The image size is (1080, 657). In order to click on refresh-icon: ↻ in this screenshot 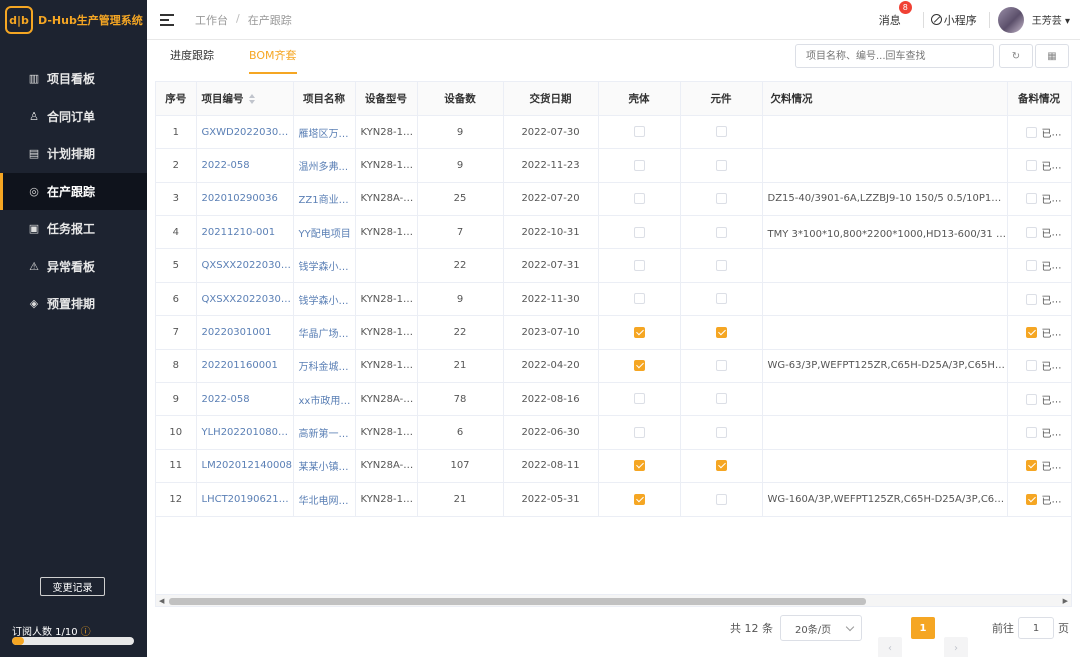, I will do `click(1016, 56)`.